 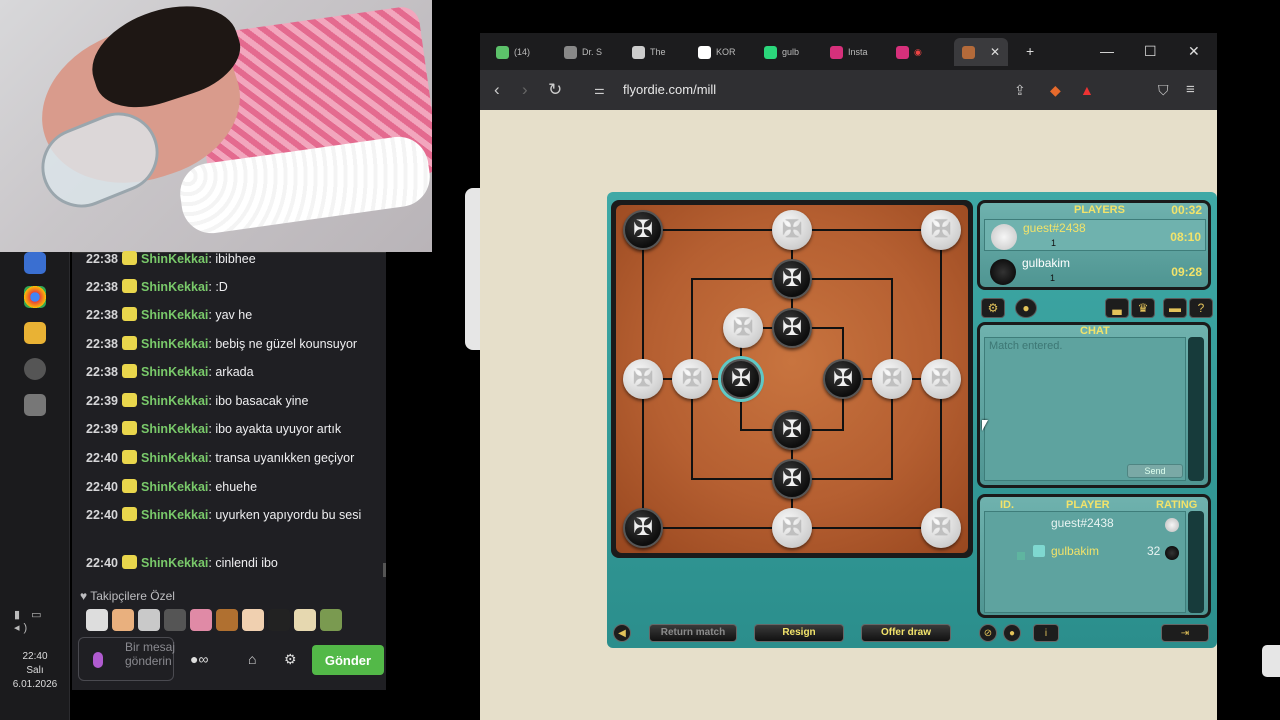 What do you see at coordinates (1026, 308) in the screenshot?
I see `coin-icon: ●` at bounding box center [1026, 308].